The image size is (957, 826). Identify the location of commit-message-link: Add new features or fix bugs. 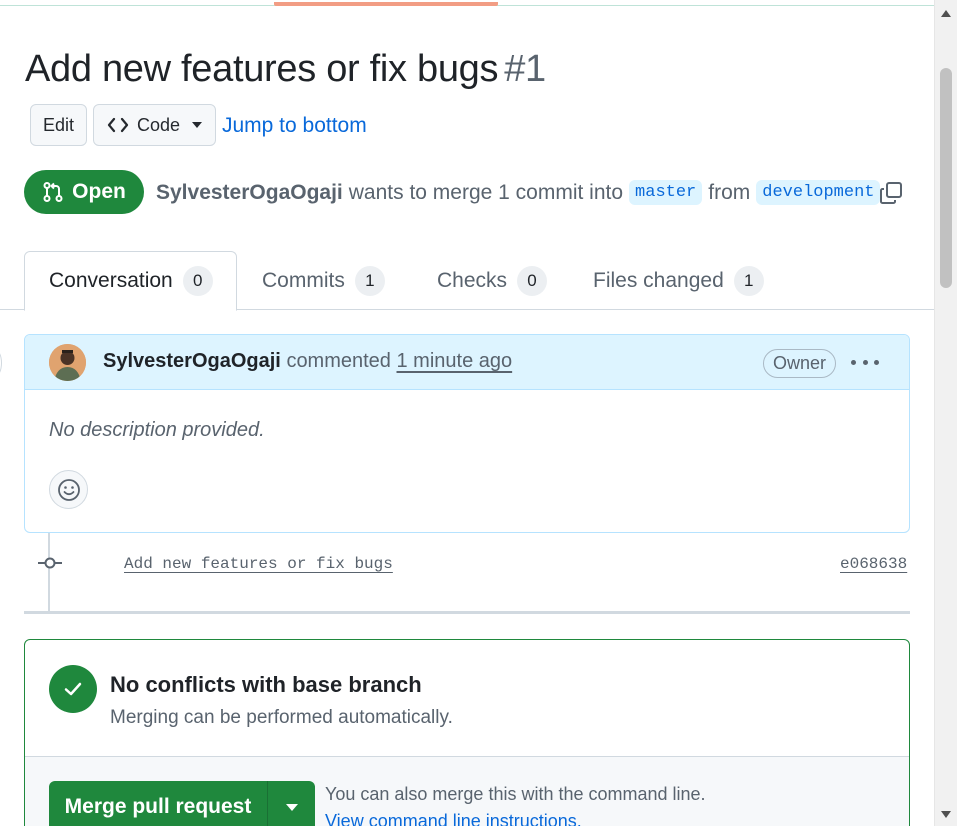
(258, 564).